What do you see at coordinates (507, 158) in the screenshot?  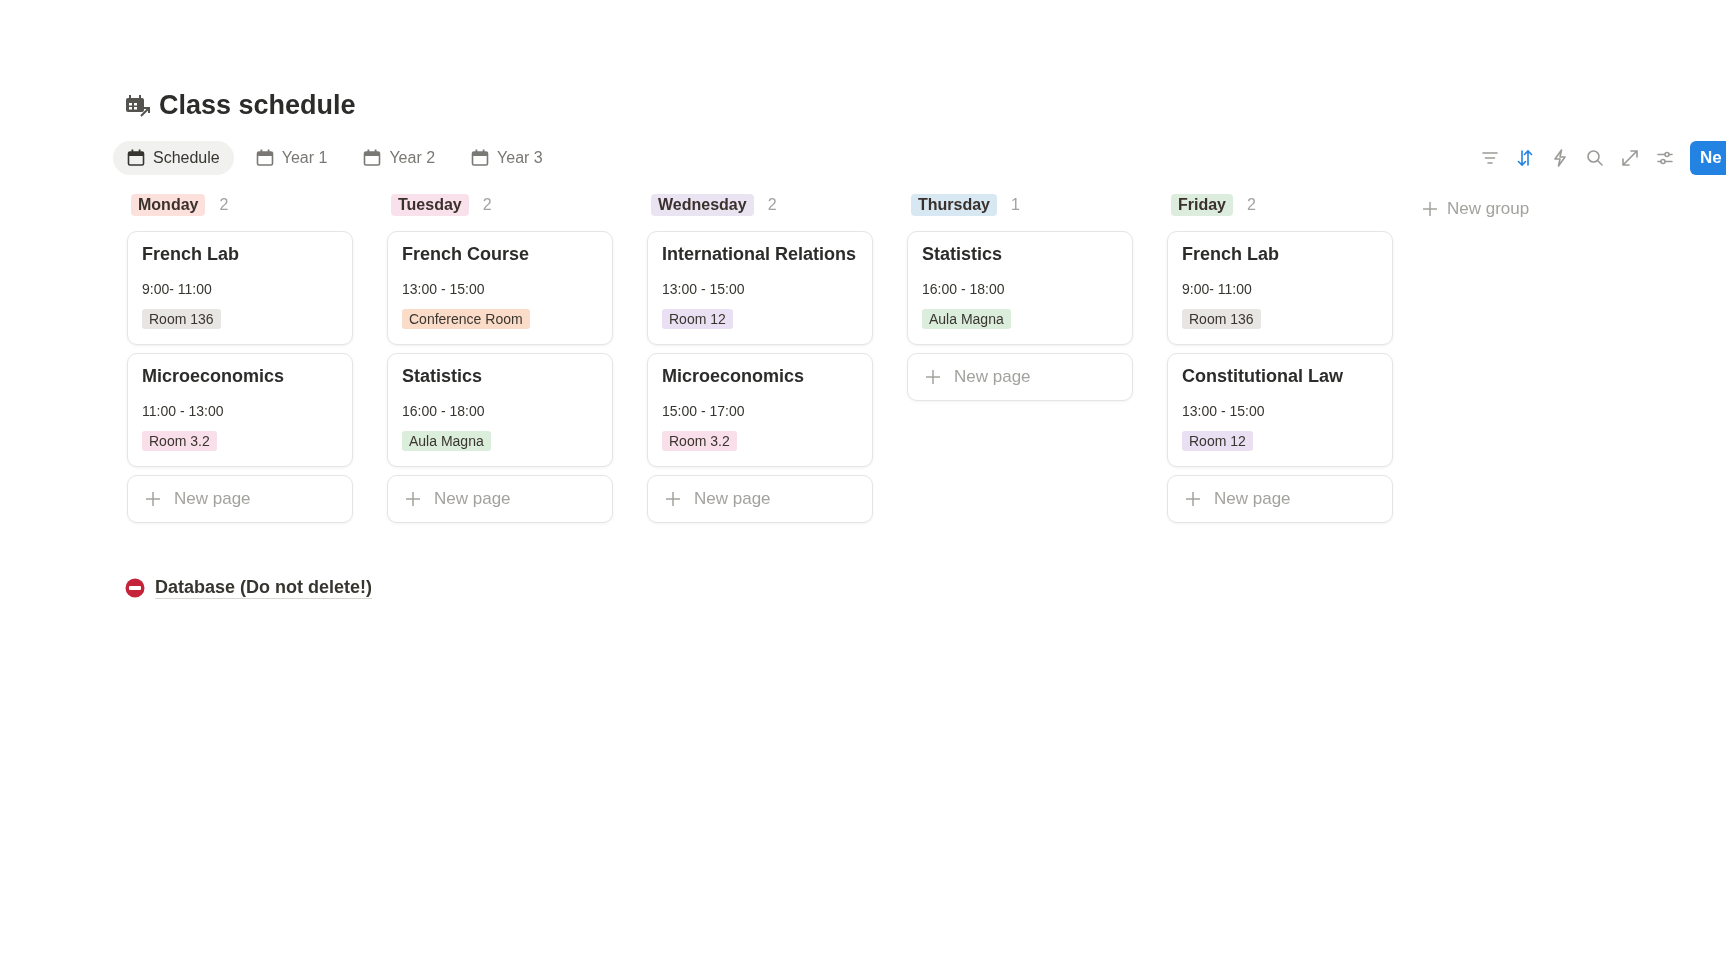 I see `view-tab: Year 3` at bounding box center [507, 158].